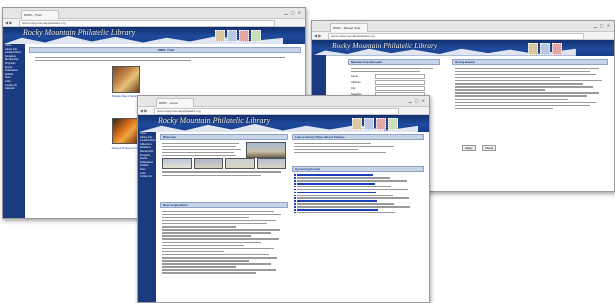 The height and width of the screenshot is (303, 615). Describe the element at coordinates (165, 56) in the screenshot. I see `main-content: RMPL Thief` at that location.